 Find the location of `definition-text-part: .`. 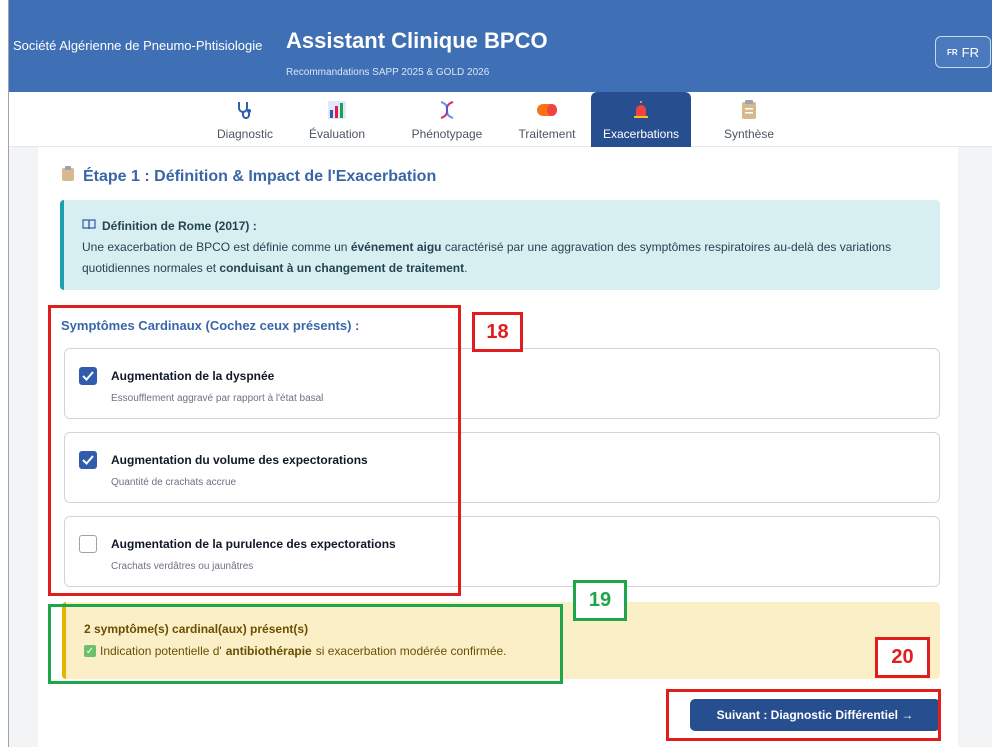

definition-text-part: . is located at coordinates (466, 268).